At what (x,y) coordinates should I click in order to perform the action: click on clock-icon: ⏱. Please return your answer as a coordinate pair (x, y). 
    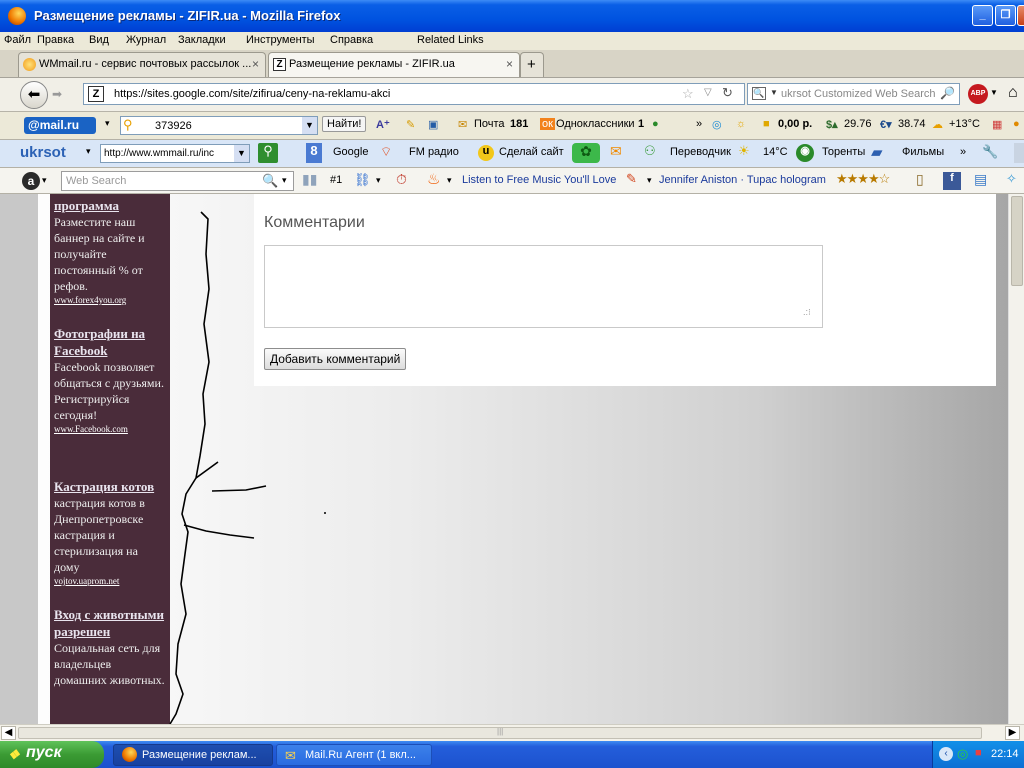
    Looking at the image, I should click on (401, 179).